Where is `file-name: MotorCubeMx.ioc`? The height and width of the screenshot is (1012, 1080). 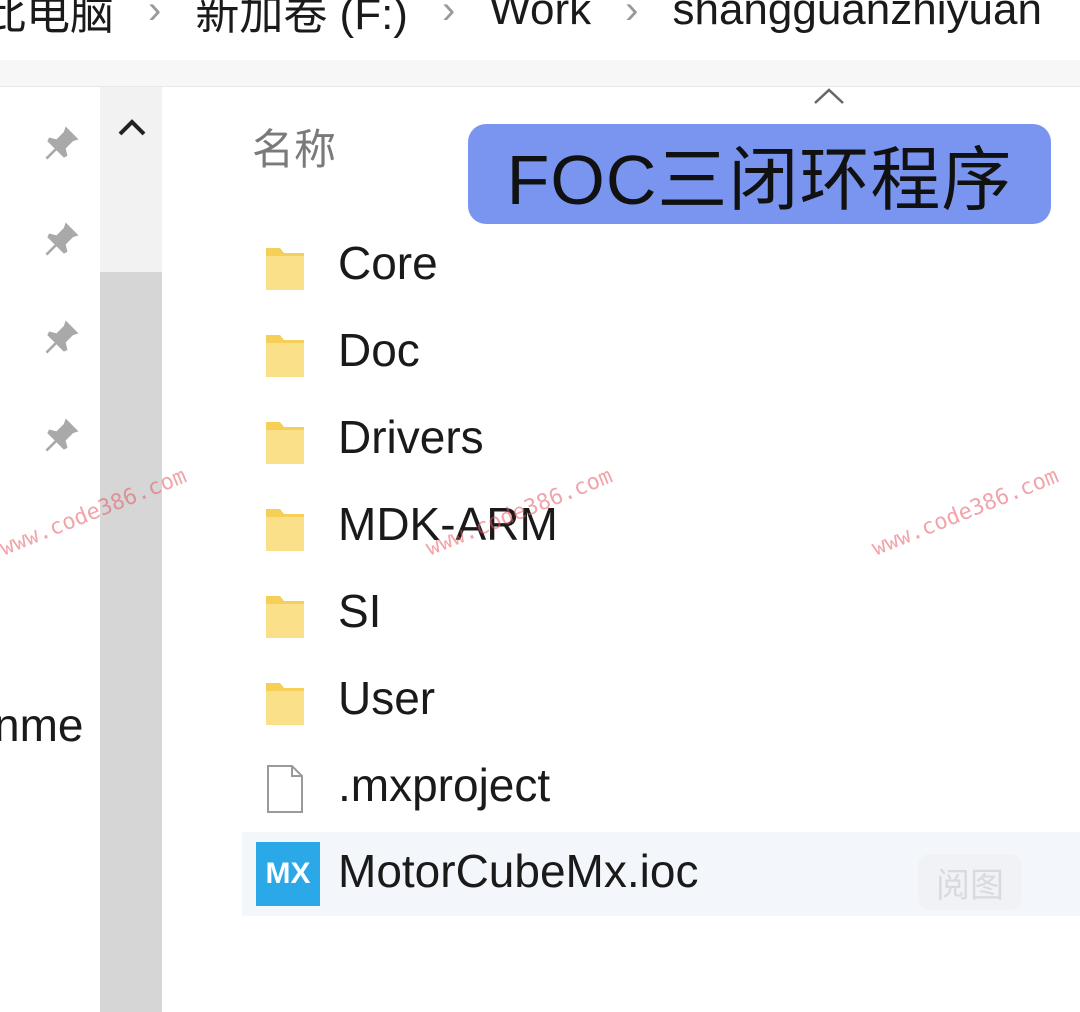 file-name: MotorCubeMx.ioc is located at coordinates (518, 871).